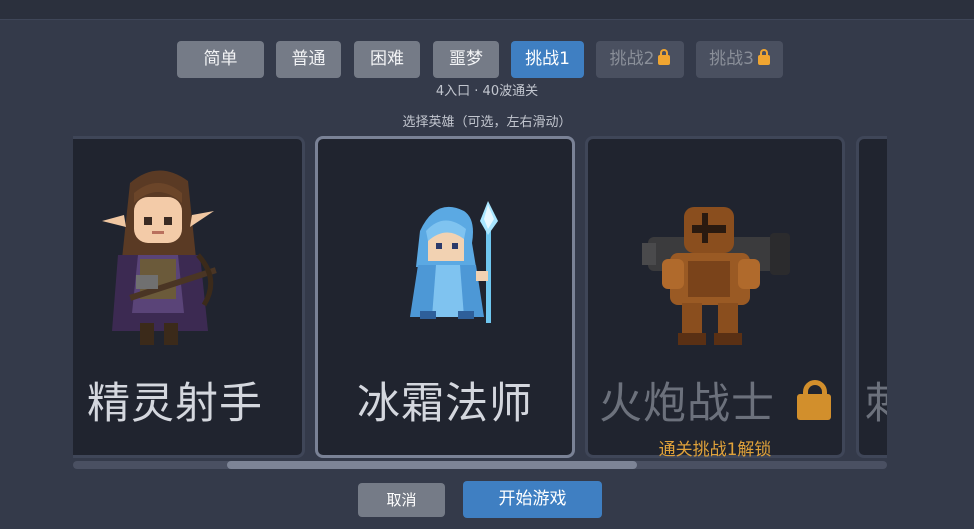  What do you see at coordinates (401, 500) in the screenshot?
I see `cancel-button: 取消` at bounding box center [401, 500].